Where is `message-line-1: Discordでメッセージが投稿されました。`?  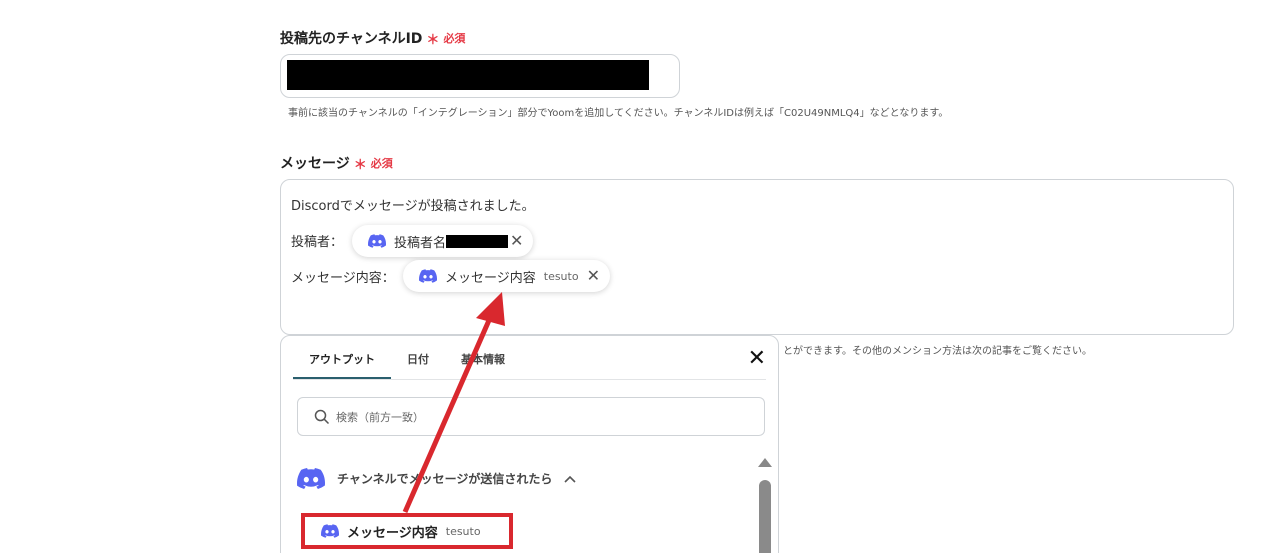
message-line-1: Discordでメッセージが投稿されました。 is located at coordinates (413, 206).